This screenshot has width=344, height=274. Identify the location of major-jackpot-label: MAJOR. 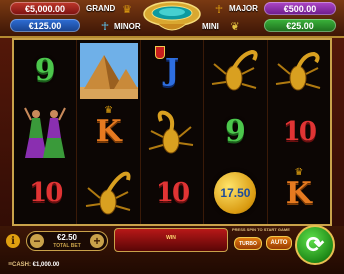
(243, 8).